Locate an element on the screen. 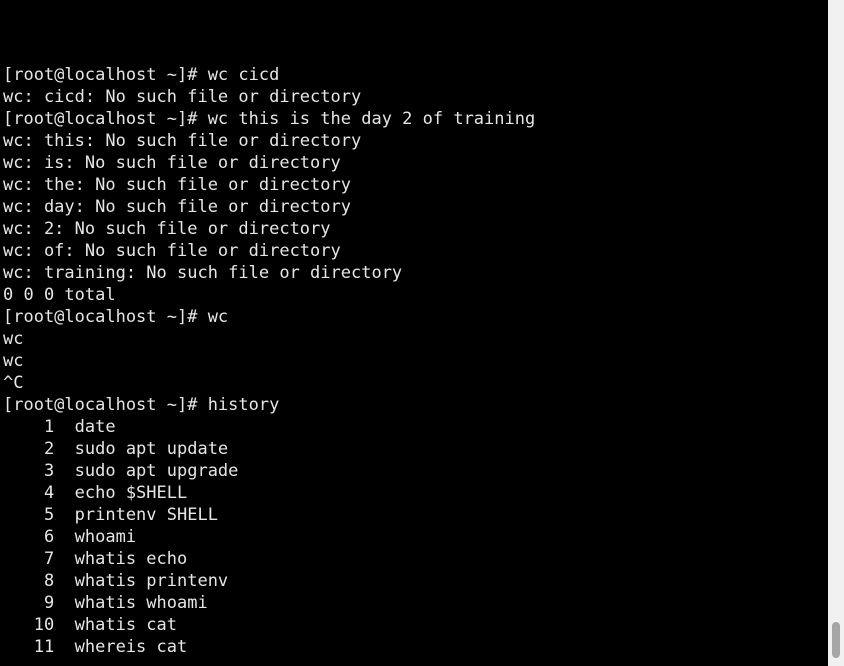 The height and width of the screenshot is (666, 844). terminal-line: wc: training: No such file or directory is located at coordinates (203, 273).